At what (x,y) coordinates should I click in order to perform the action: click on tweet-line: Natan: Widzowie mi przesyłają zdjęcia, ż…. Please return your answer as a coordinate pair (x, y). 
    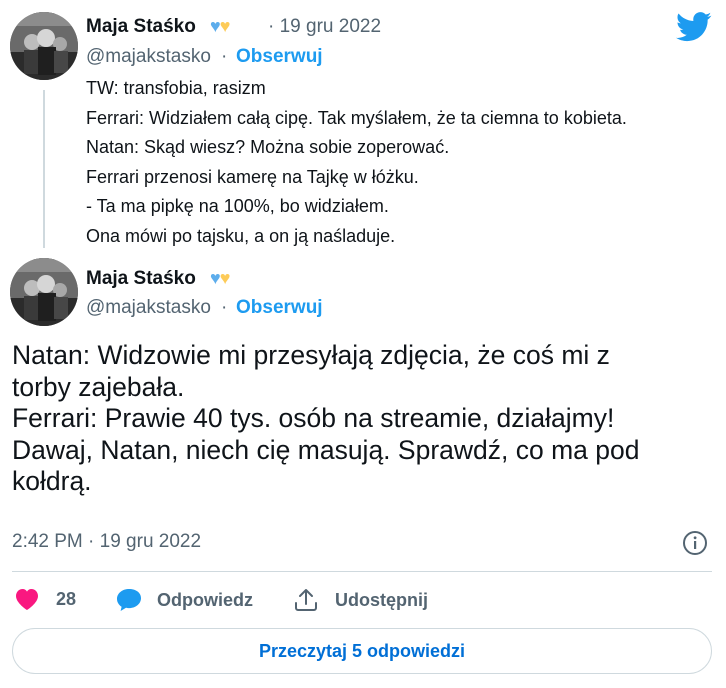
    Looking at the image, I should click on (311, 355).